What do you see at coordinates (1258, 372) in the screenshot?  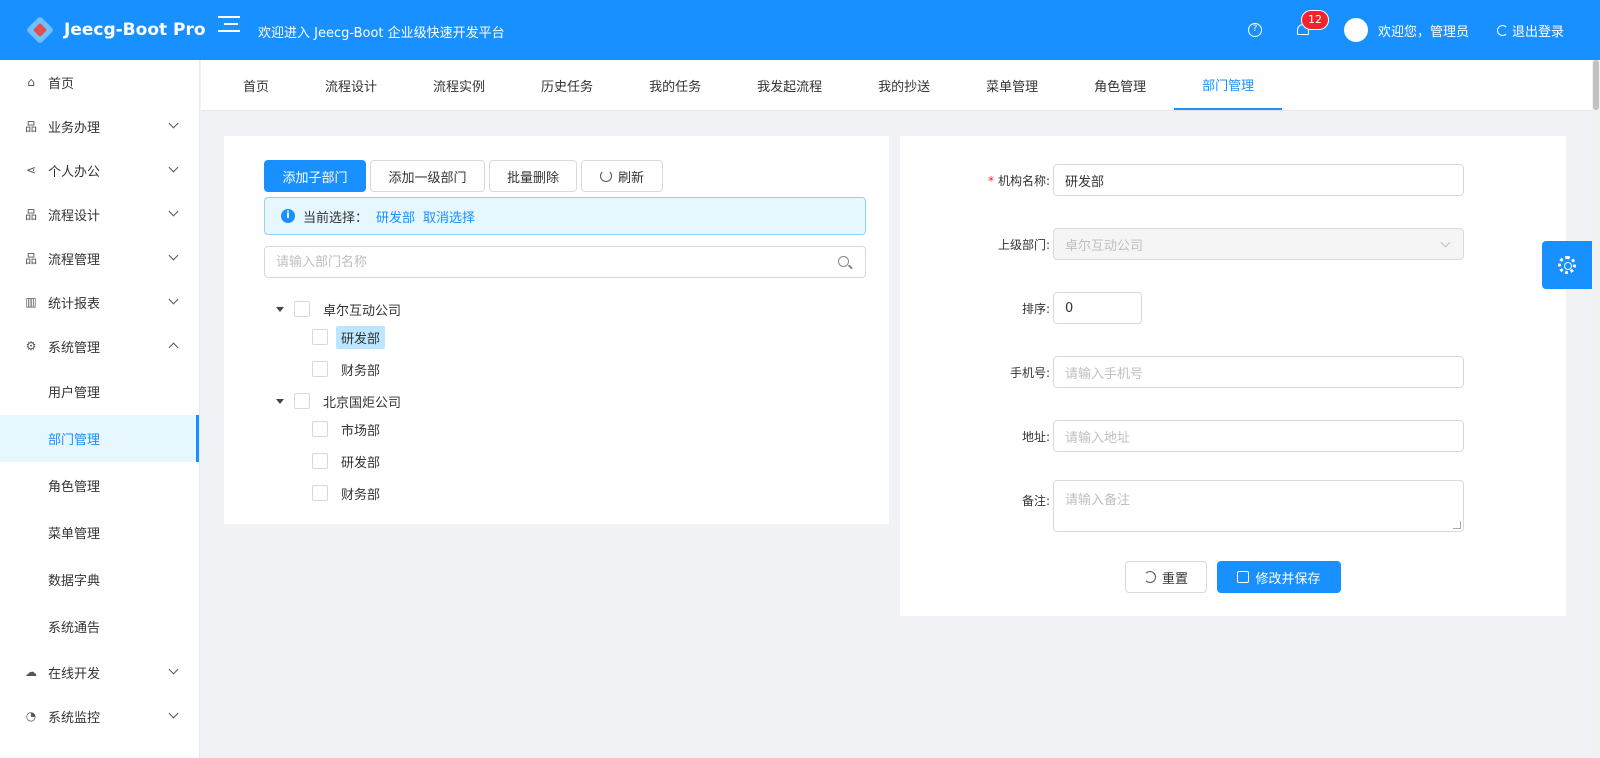 I see `phone-field: 请输入手机号` at bounding box center [1258, 372].